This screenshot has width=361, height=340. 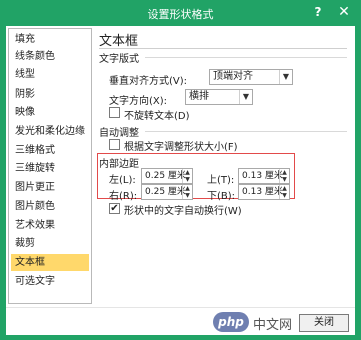 What do you see at coordinates (119, 41) in the screenshot?
I see `panel-title: 文本框` at bounding box center [119, 41].